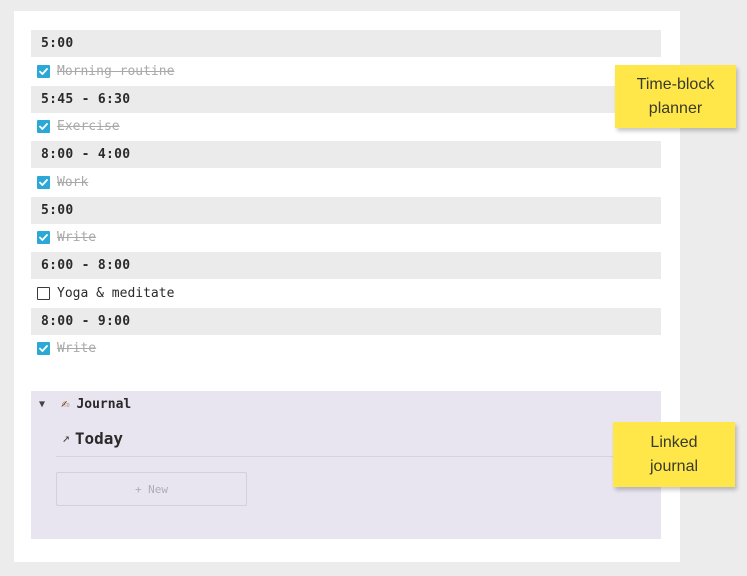 This screenshot has height=576, width=747. I want to click on task-label: Work, so click(73, 182).